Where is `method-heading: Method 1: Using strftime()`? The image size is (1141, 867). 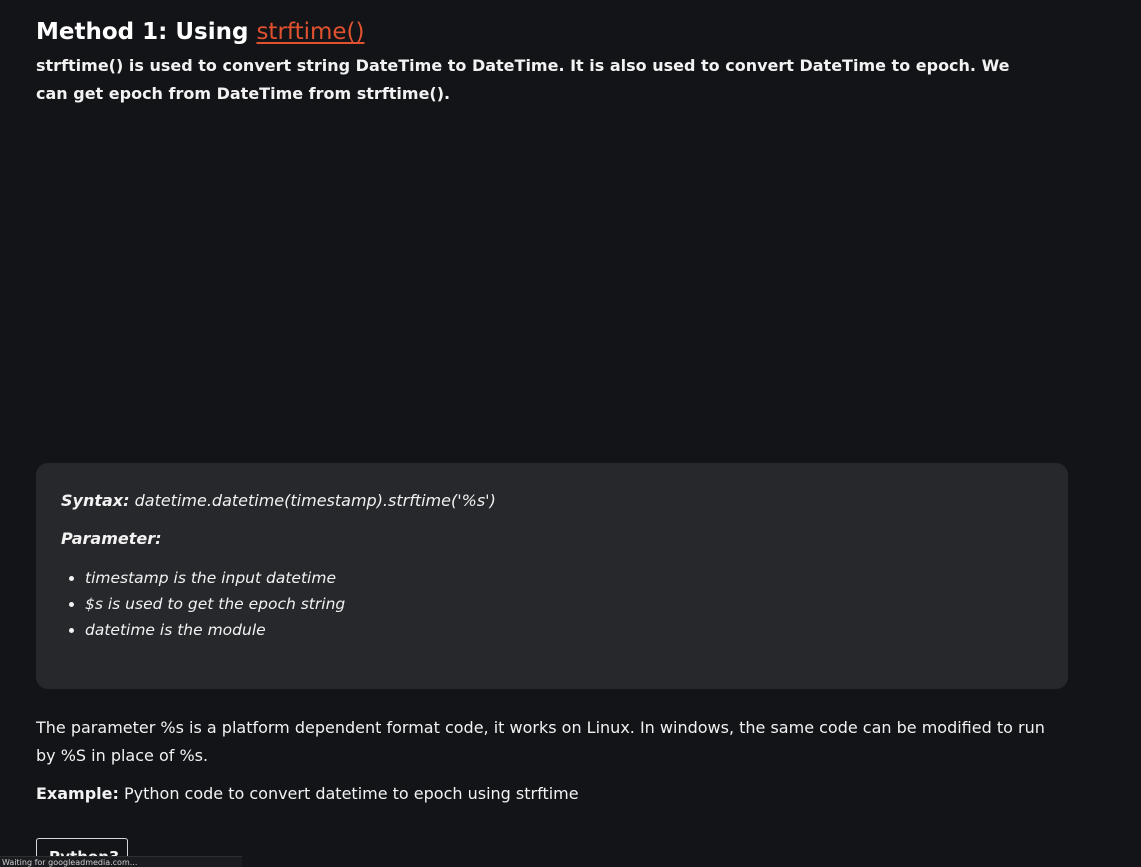
method-heading: Method 1: Using strftime() is located at coordinates (200, 32).